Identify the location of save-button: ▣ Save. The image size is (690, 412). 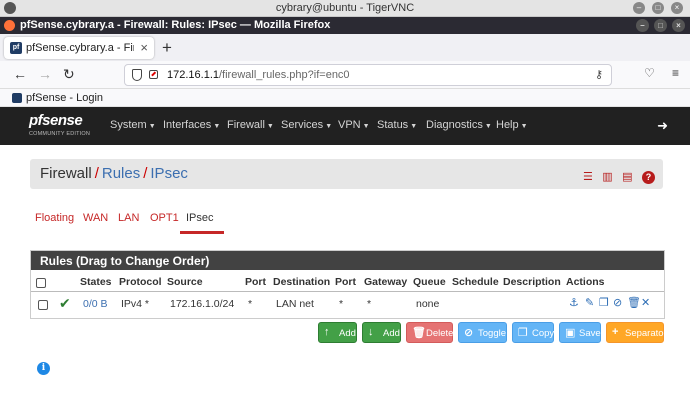
(580, 332).